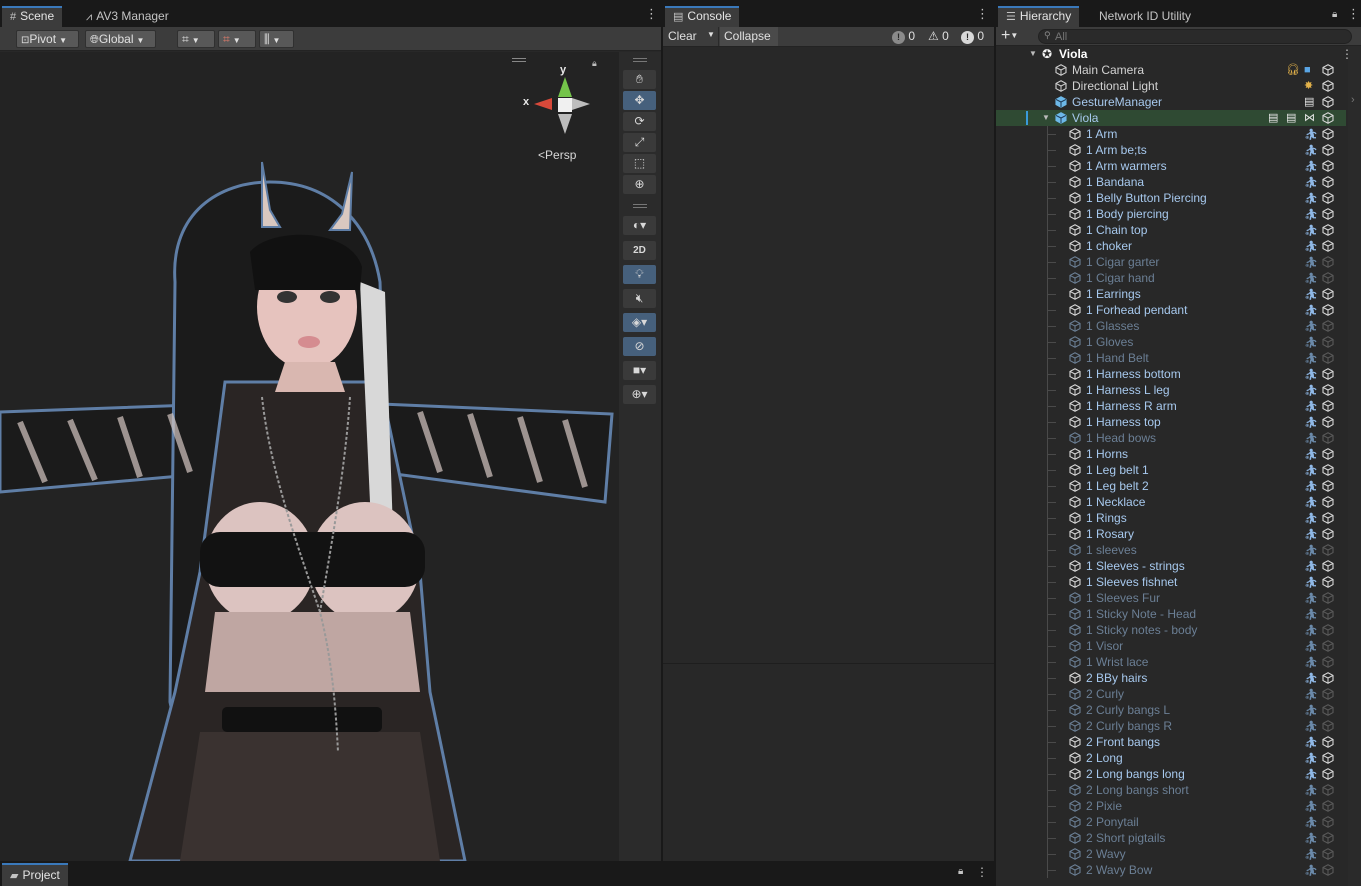  I want to click on hierarchy-child-row: 2 Wavy Bow ⛹︎, so click(1171, 870).